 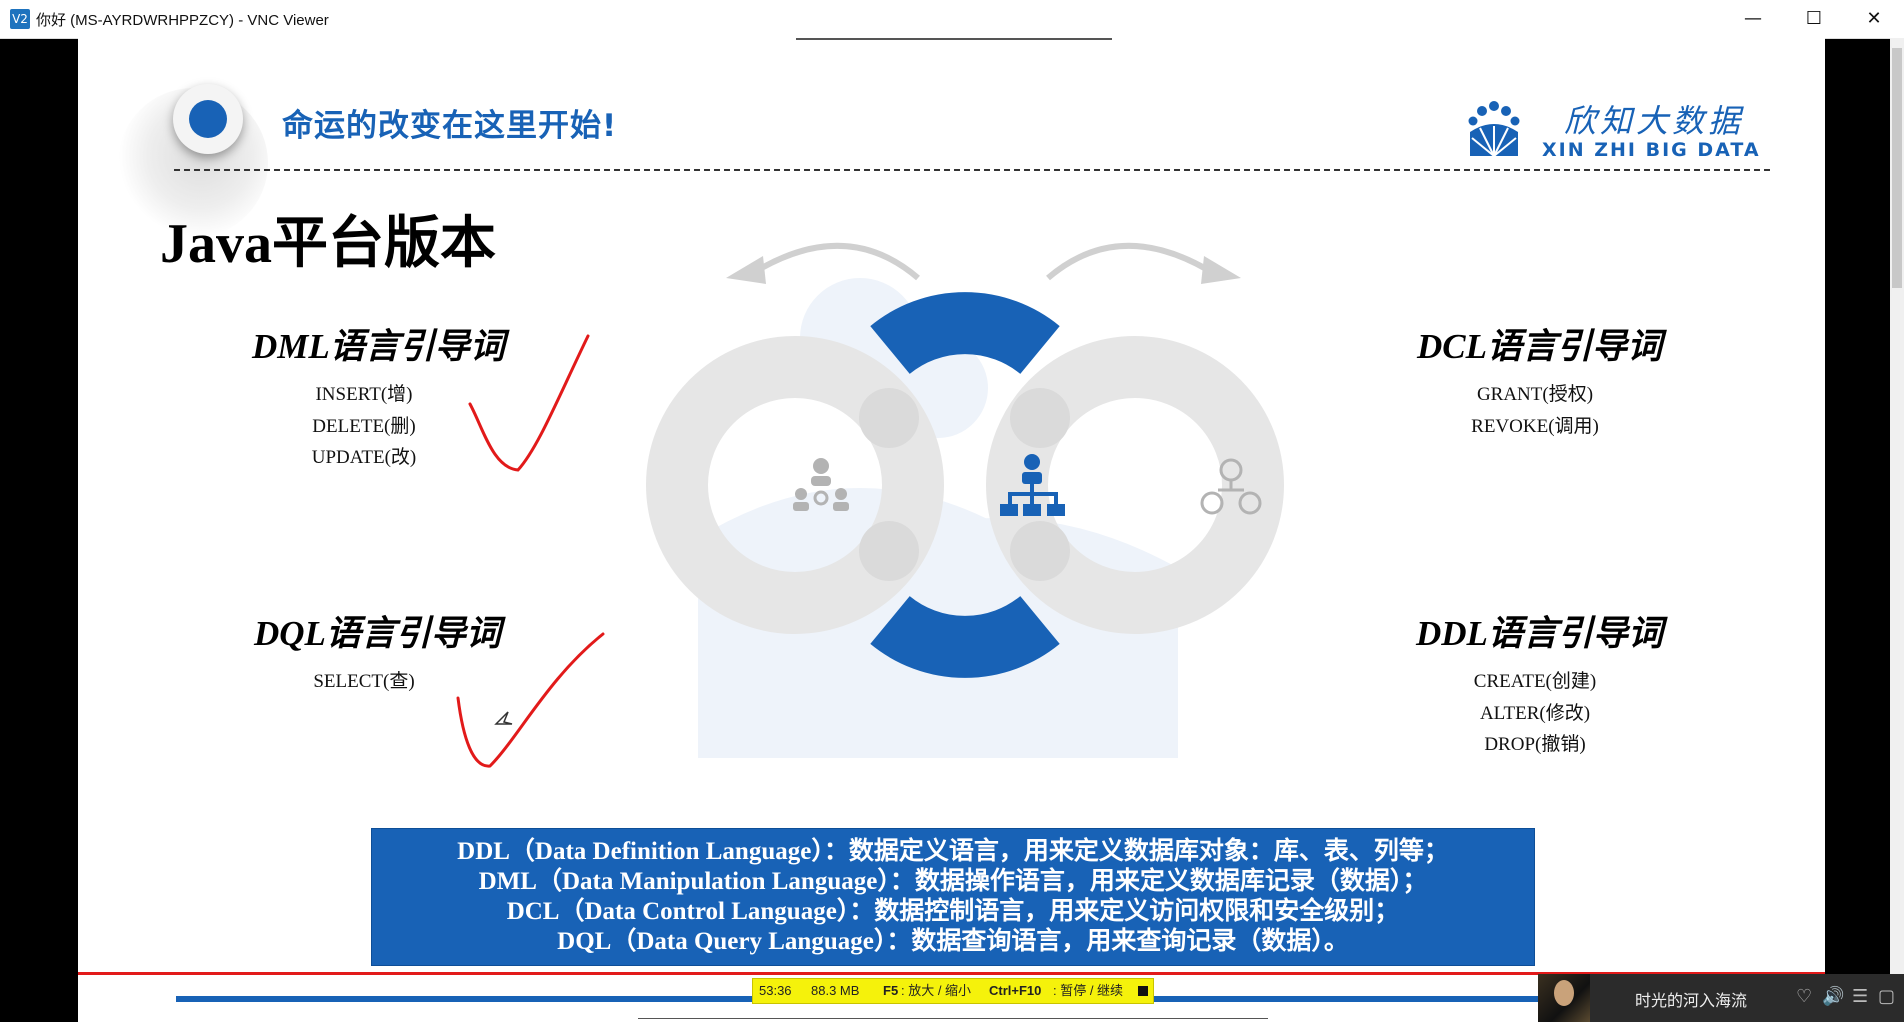 I want to click on dcl-list: GRANT(授权) REVOKE(调用), so click(x=1535, y=410).